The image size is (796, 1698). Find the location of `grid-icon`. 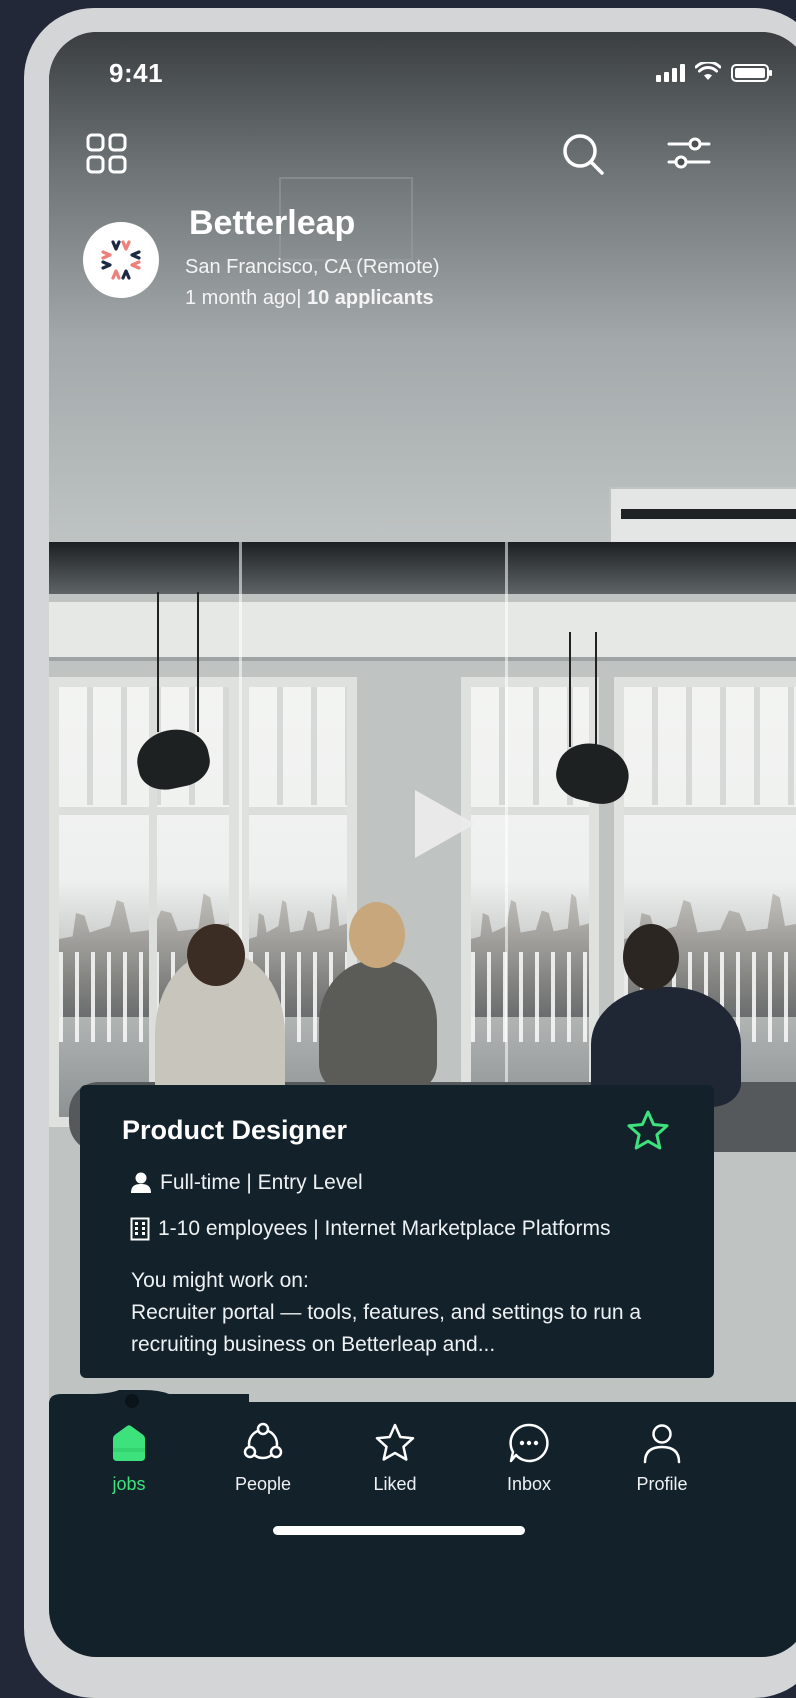

grid-icon is located at coordinates (107, 154).